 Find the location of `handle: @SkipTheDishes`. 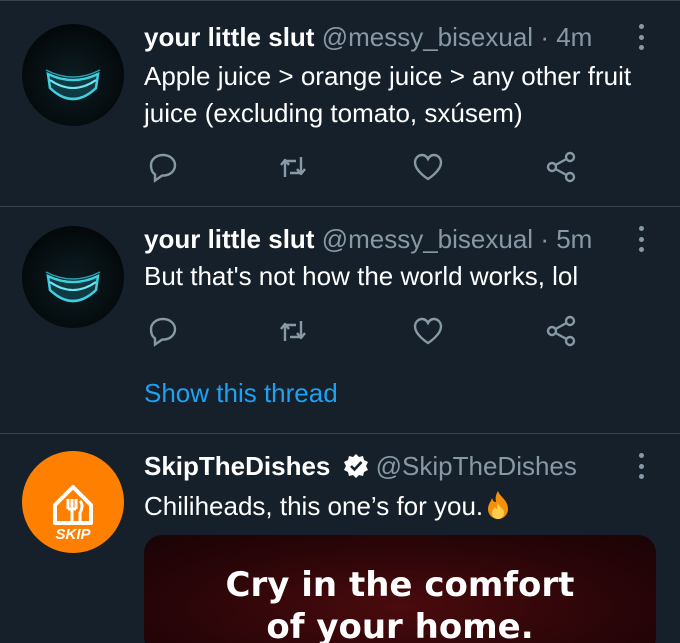

handle: @SkipTheDishes is located at coordinates (476, 466).